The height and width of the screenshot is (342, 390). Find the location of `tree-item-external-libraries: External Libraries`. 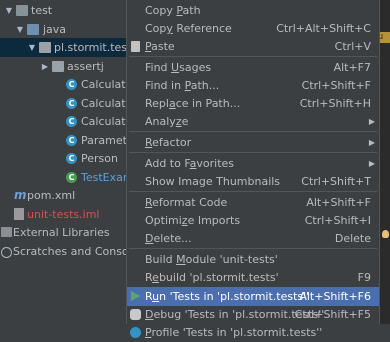

tree-item-external-libraries: External Libraries is located at coordinates (63, 232).